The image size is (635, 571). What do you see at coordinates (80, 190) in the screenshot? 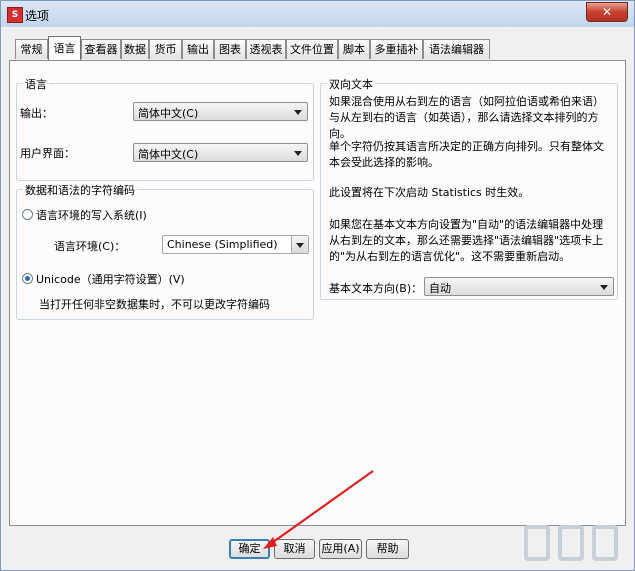
I see `encoding-group-title: 数据和语法的字符编码` at bounding box center [80, 190].